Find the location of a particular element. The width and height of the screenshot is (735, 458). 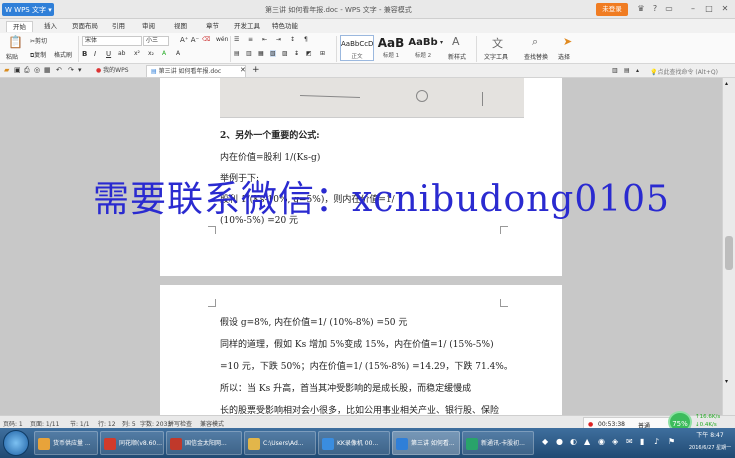

scroll-up-icon: ▴ is located at coordinates (726, 83).